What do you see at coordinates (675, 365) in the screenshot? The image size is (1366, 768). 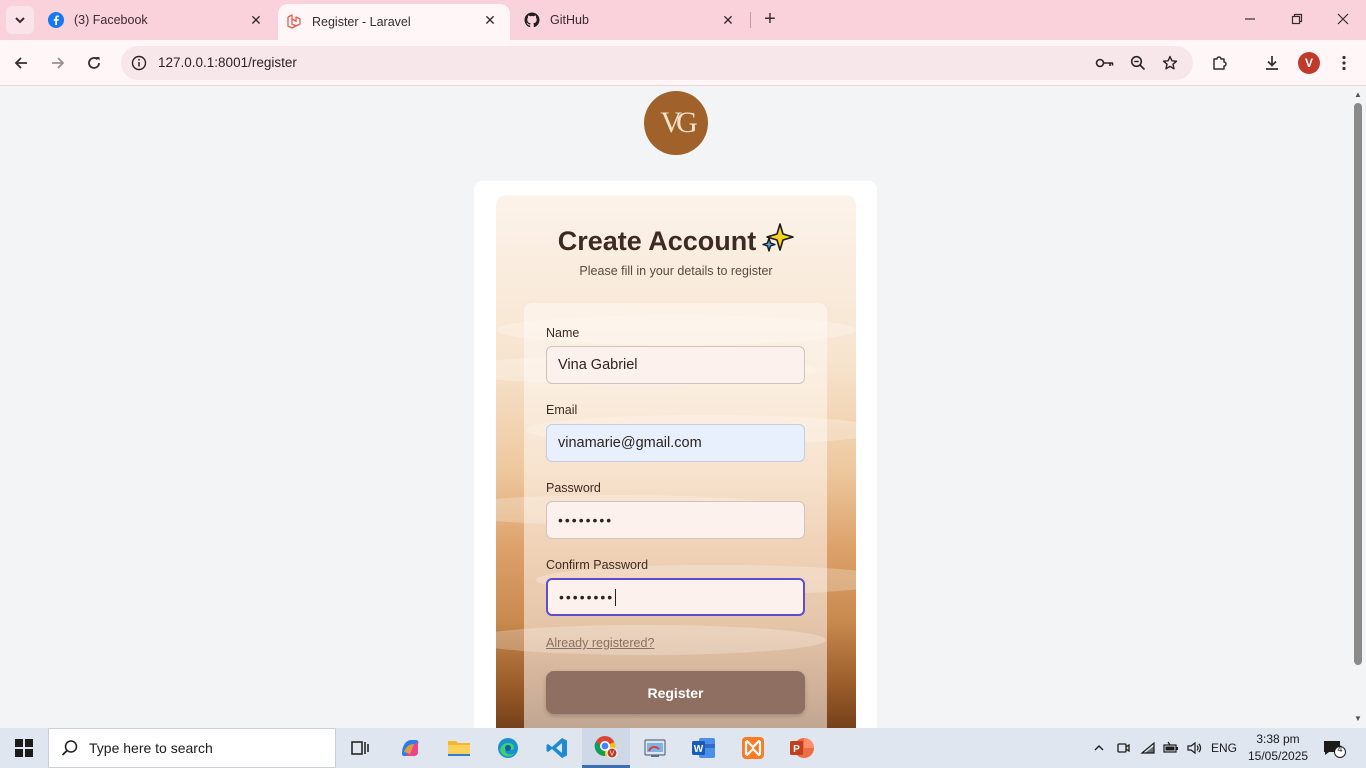 I see `name-input: Vina Gabriel` at bounding box center [675, 365].